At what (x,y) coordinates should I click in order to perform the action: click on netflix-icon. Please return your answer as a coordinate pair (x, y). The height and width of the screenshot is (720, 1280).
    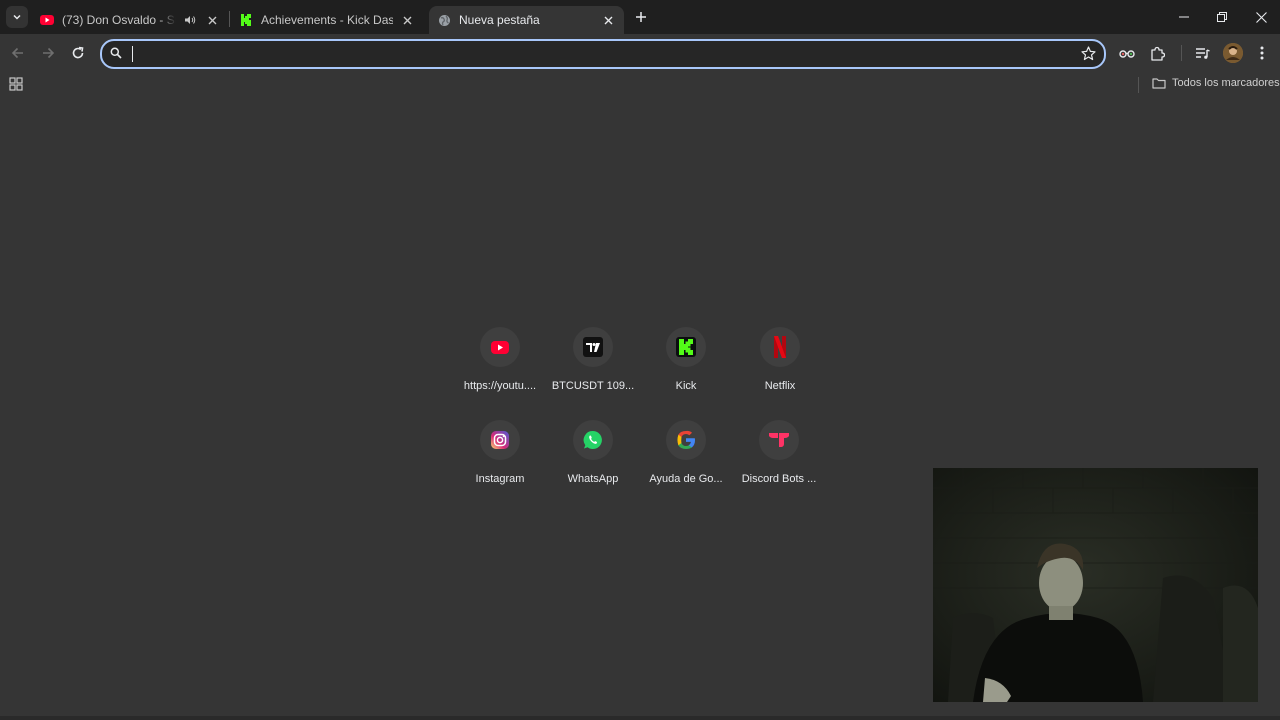
    Looking at the image, I should click on (780, 347).